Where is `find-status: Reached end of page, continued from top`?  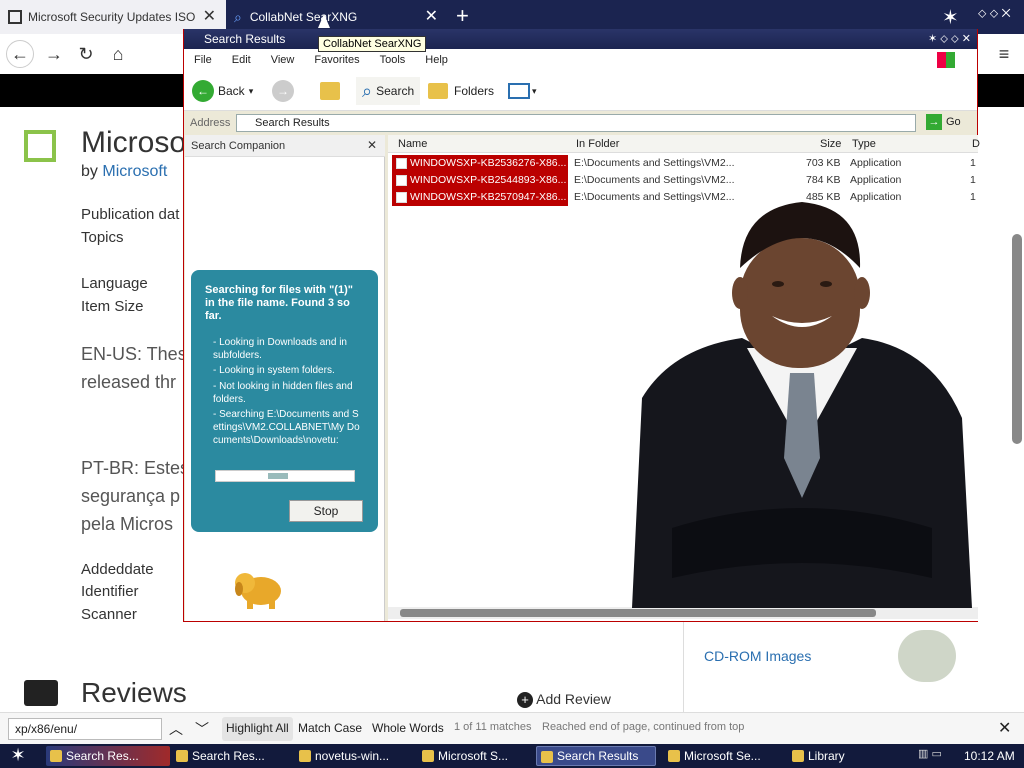
find-status: Reached end of page, continued from top is located at coordinates (643, 727).